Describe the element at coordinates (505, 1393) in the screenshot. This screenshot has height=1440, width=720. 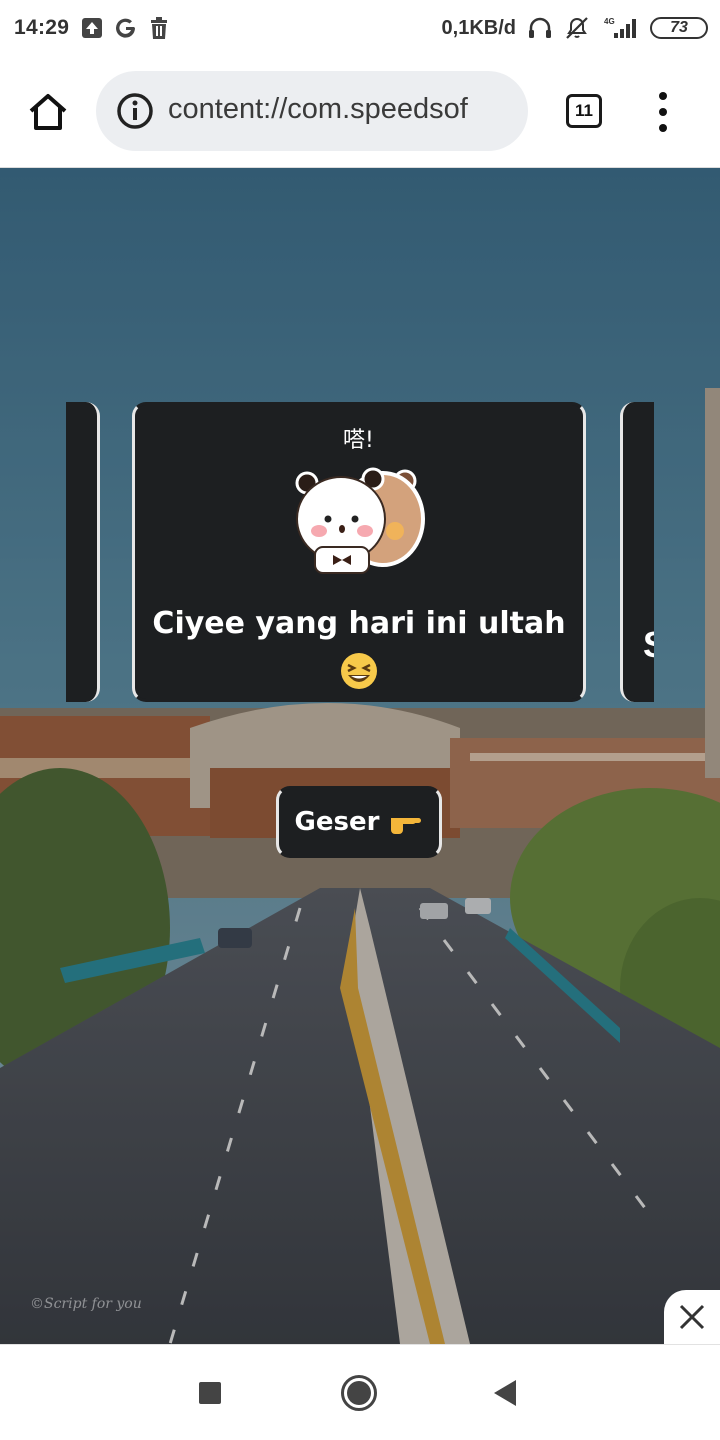
I see `back-button` at that location.